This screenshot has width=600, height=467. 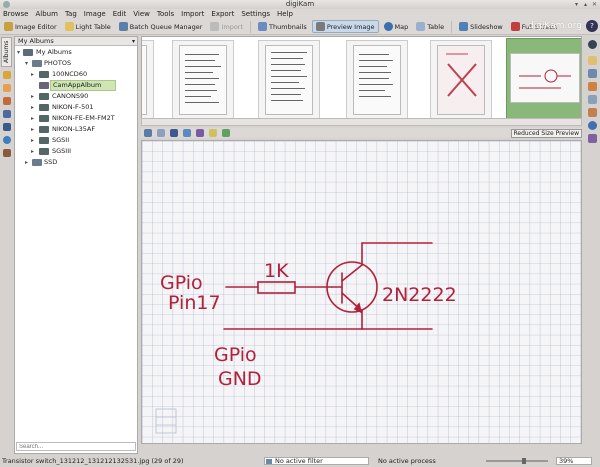 I want to click on menu-settings: Settings, so click(x=255, y=14).